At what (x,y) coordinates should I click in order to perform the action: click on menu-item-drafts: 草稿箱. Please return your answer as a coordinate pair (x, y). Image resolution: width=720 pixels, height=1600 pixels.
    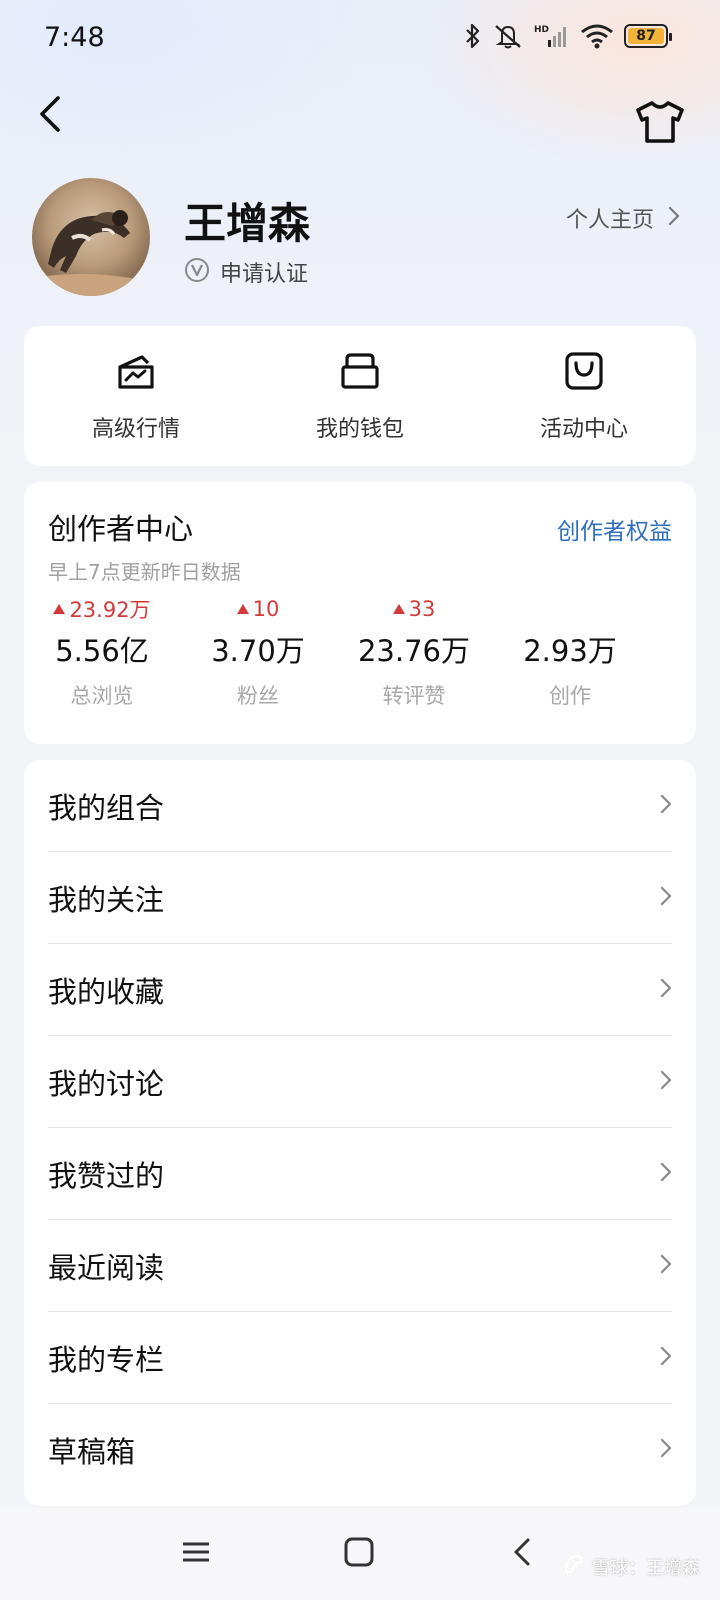
    Looking at the image, I should click on (360, 1450).